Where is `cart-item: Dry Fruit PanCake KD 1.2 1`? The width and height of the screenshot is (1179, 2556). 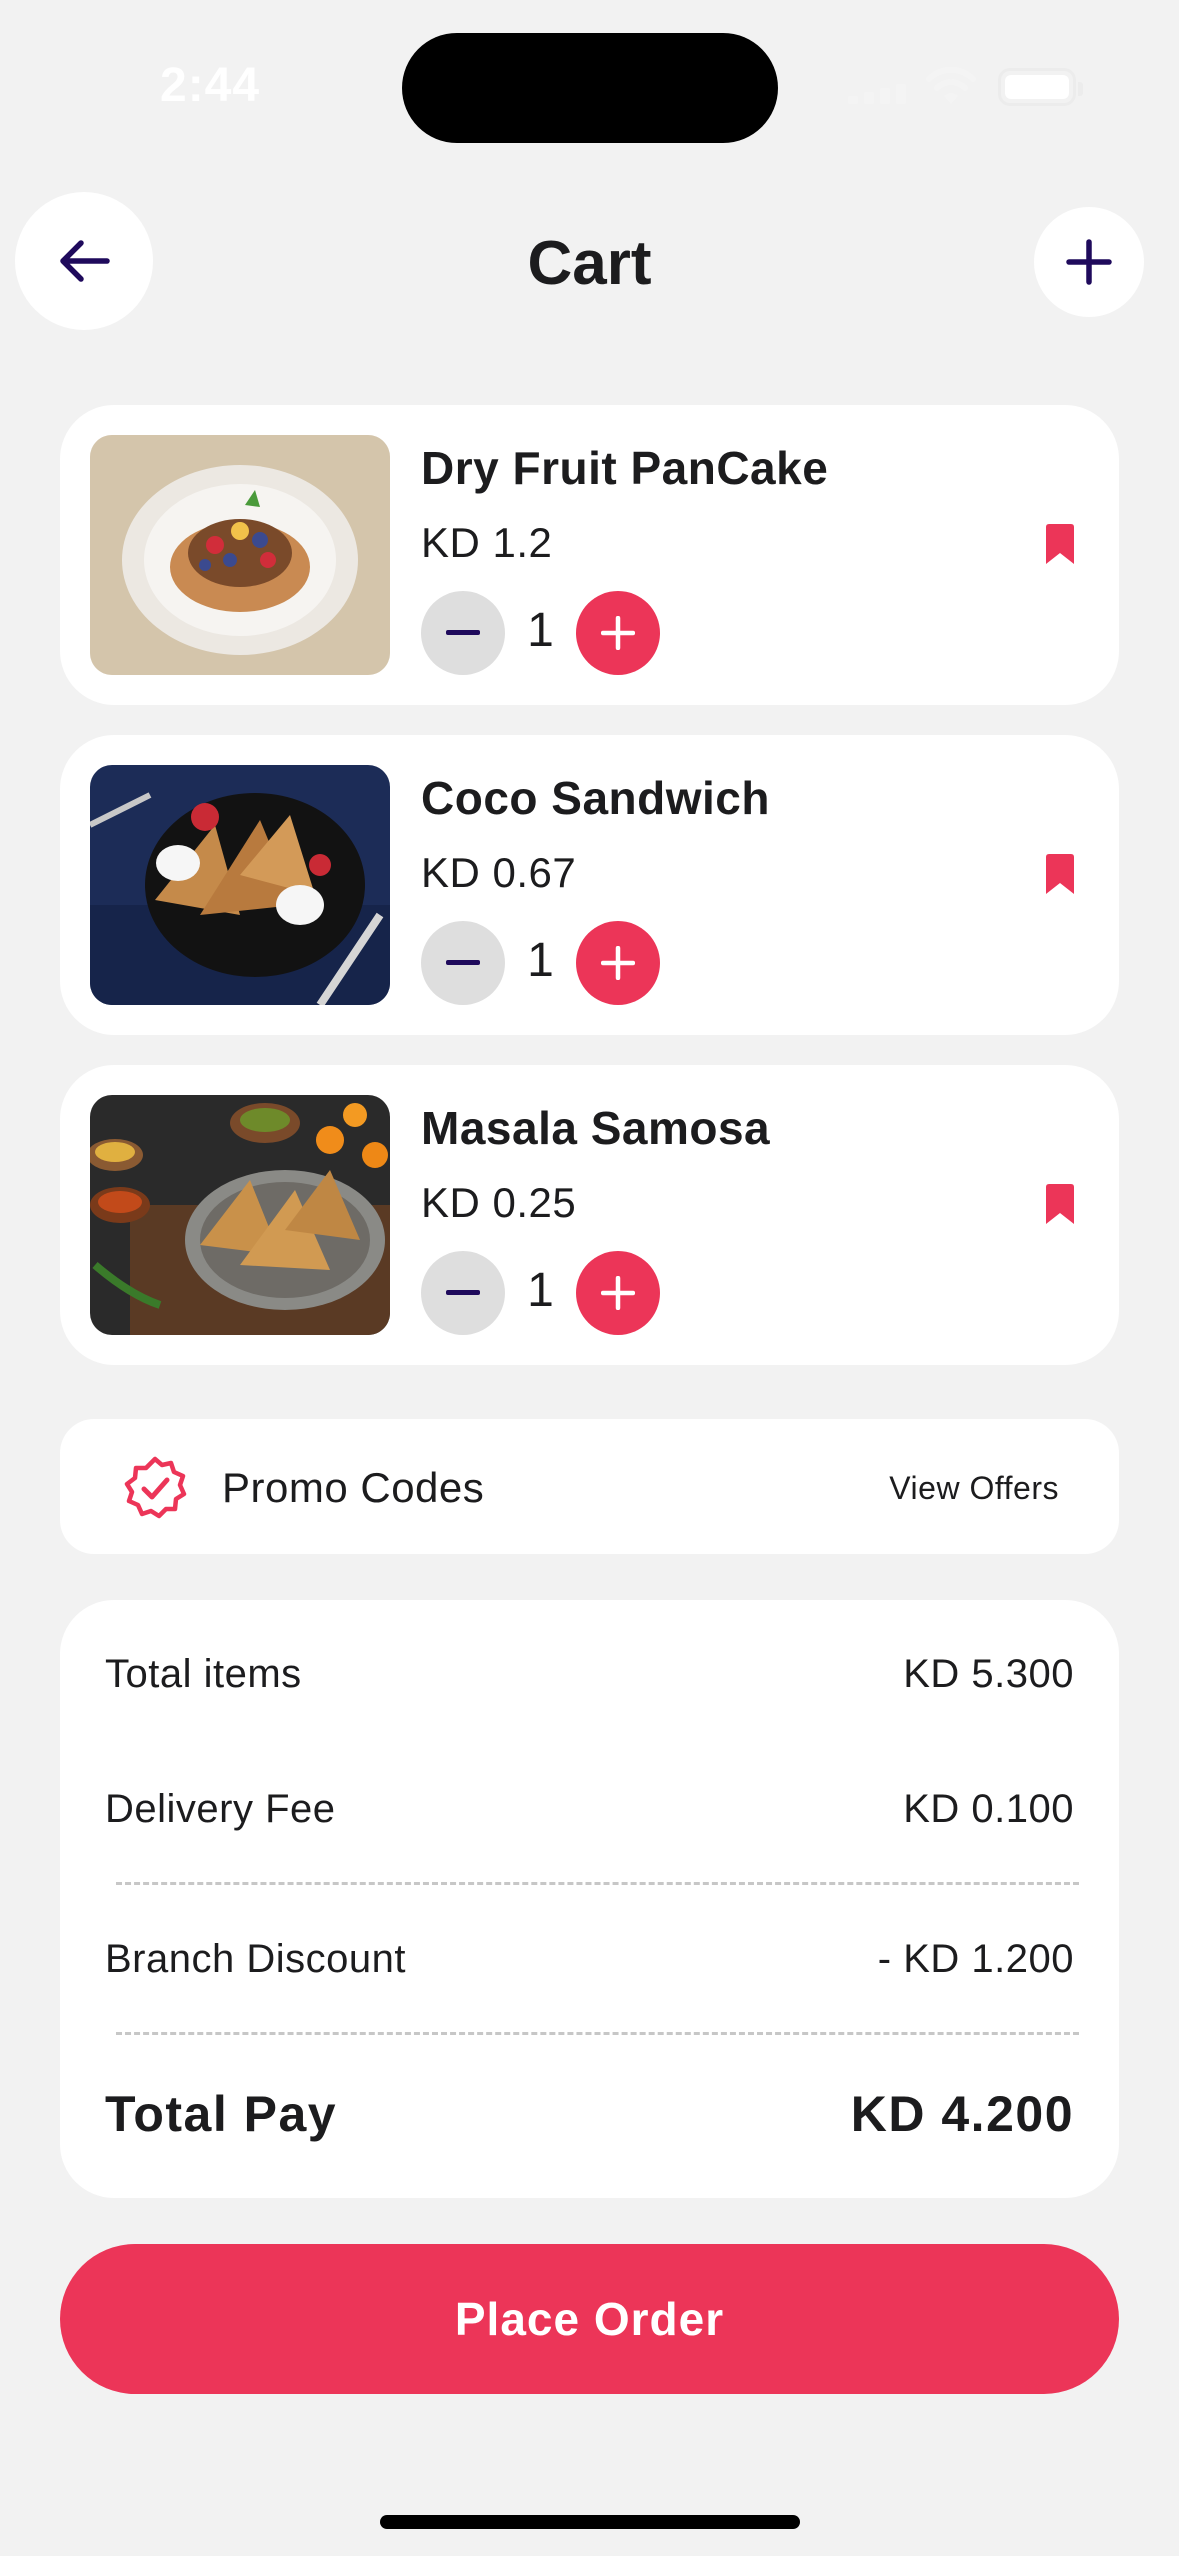
cart-item: Dry Fruit PanCake KD 1.2 1 is located at coordinates (589, 555).